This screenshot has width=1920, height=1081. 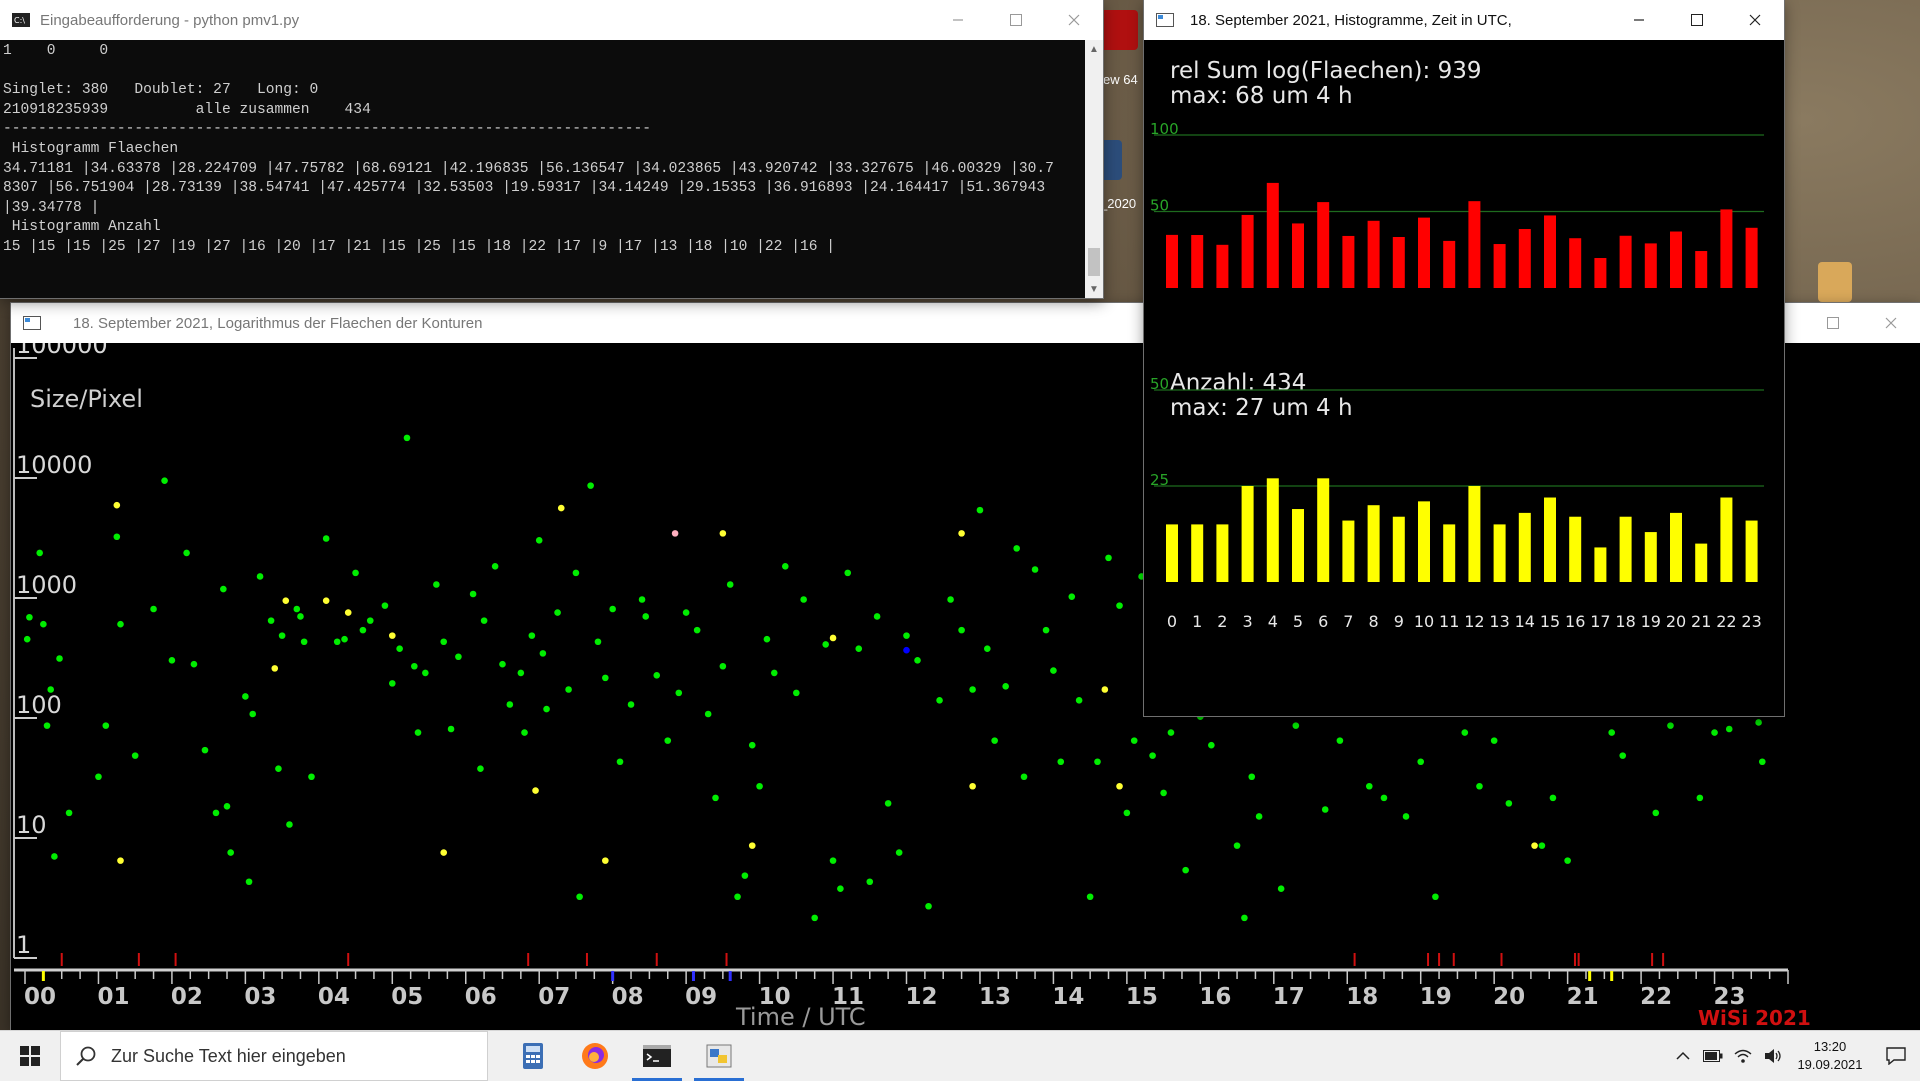 What do you see at coordinates (657, 1056) in the screenshot?
I see `taskbar-cmd` at bounding box center [657, 1056].